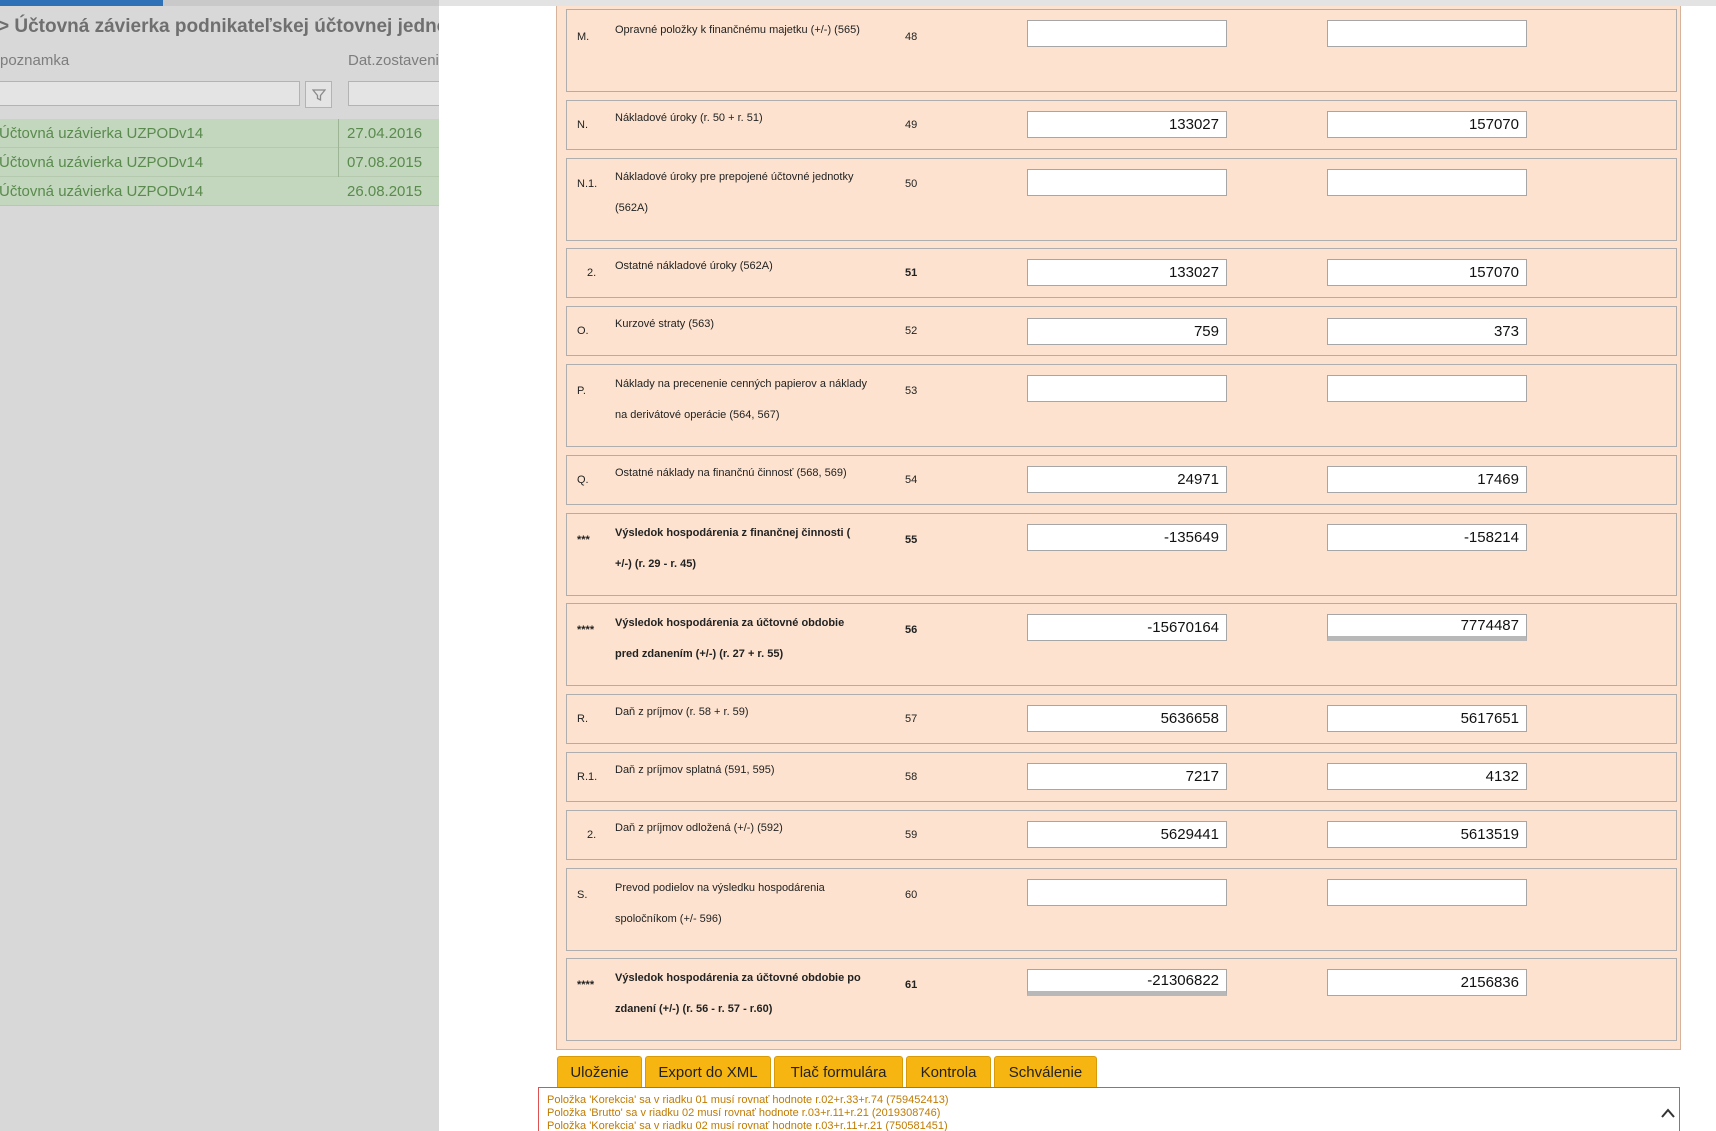  What do you see at coordinates (1427, 627) in the screenshot?
I see `previous-period-input: 7774487` at bounding box center [1427, 627].